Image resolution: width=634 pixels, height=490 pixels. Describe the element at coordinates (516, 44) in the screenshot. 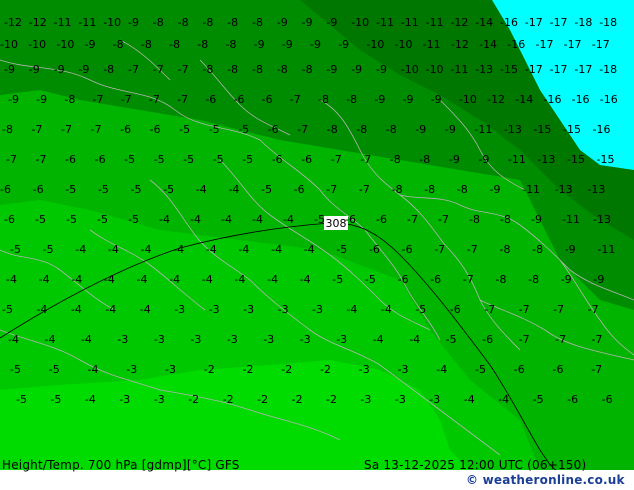

I see `temperature-label: -16` at that location.